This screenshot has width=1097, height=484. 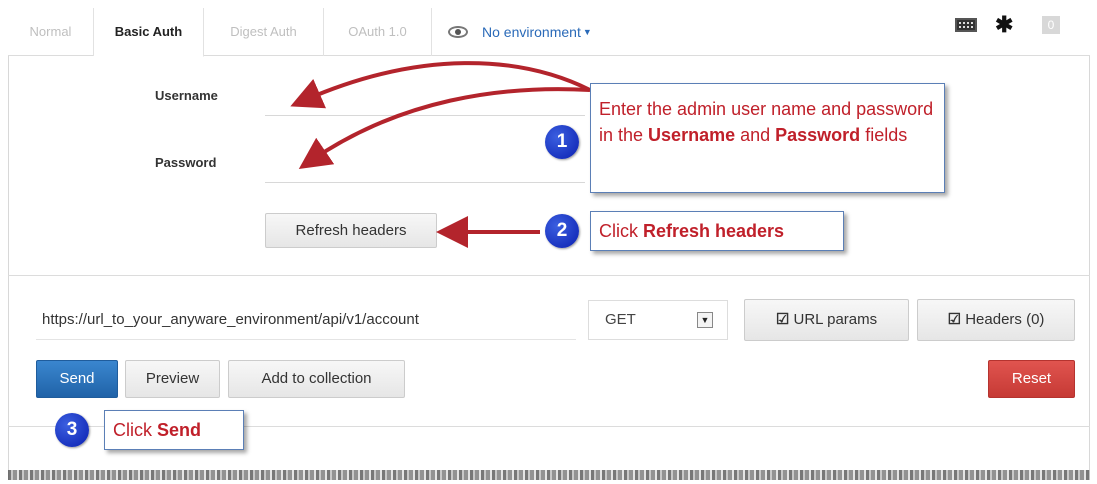 I want to click on step-2-callout: Click Refresh headers, so click(x=717, y=231).